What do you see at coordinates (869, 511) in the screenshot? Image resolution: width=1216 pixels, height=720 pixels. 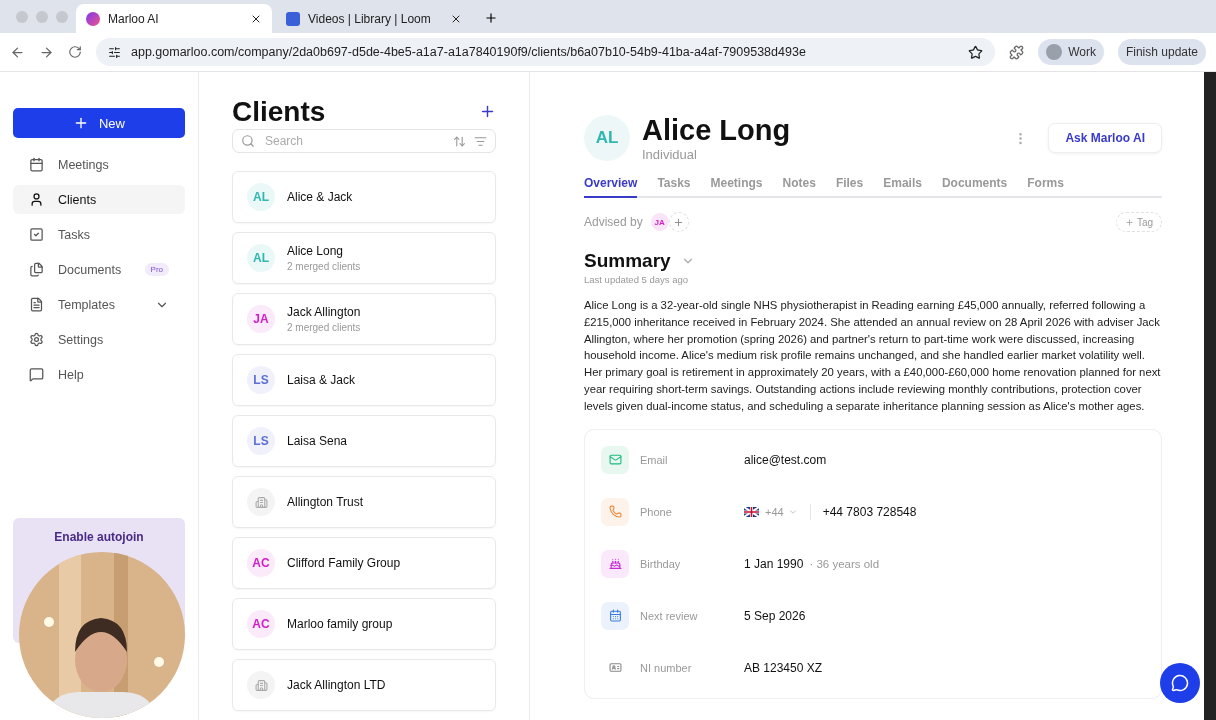 I see `field-value: +44 7803 728548` at bounding box center [869, 511].